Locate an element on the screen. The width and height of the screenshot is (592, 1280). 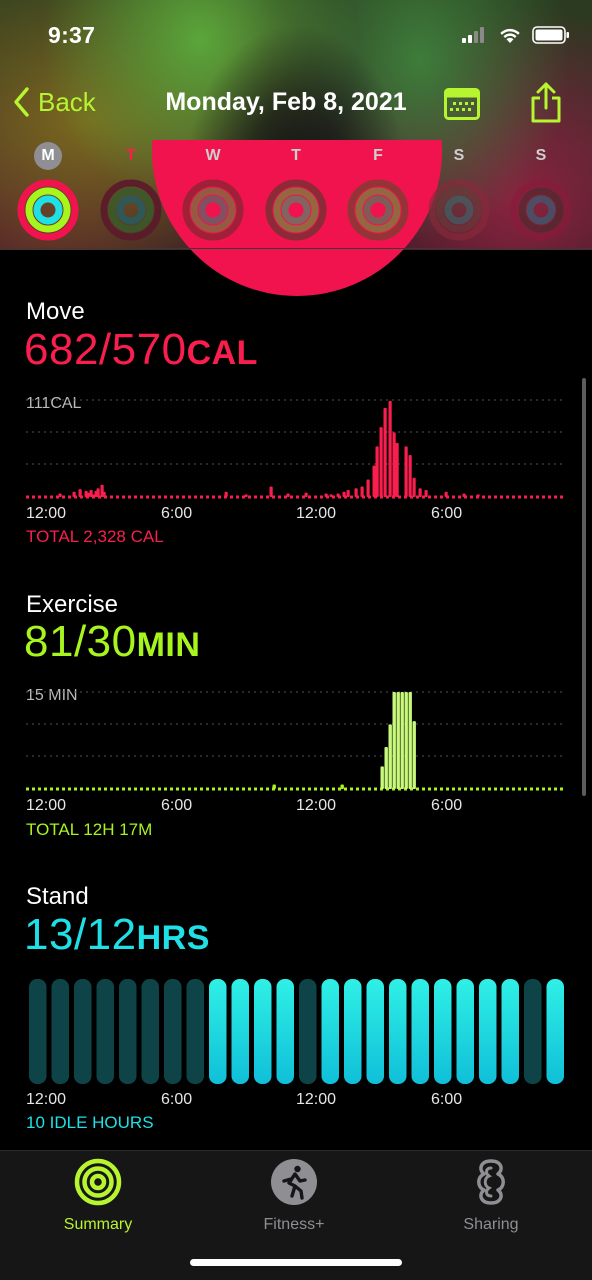
exercise-value: 81/30MIN is located at coordinates (112, 642).